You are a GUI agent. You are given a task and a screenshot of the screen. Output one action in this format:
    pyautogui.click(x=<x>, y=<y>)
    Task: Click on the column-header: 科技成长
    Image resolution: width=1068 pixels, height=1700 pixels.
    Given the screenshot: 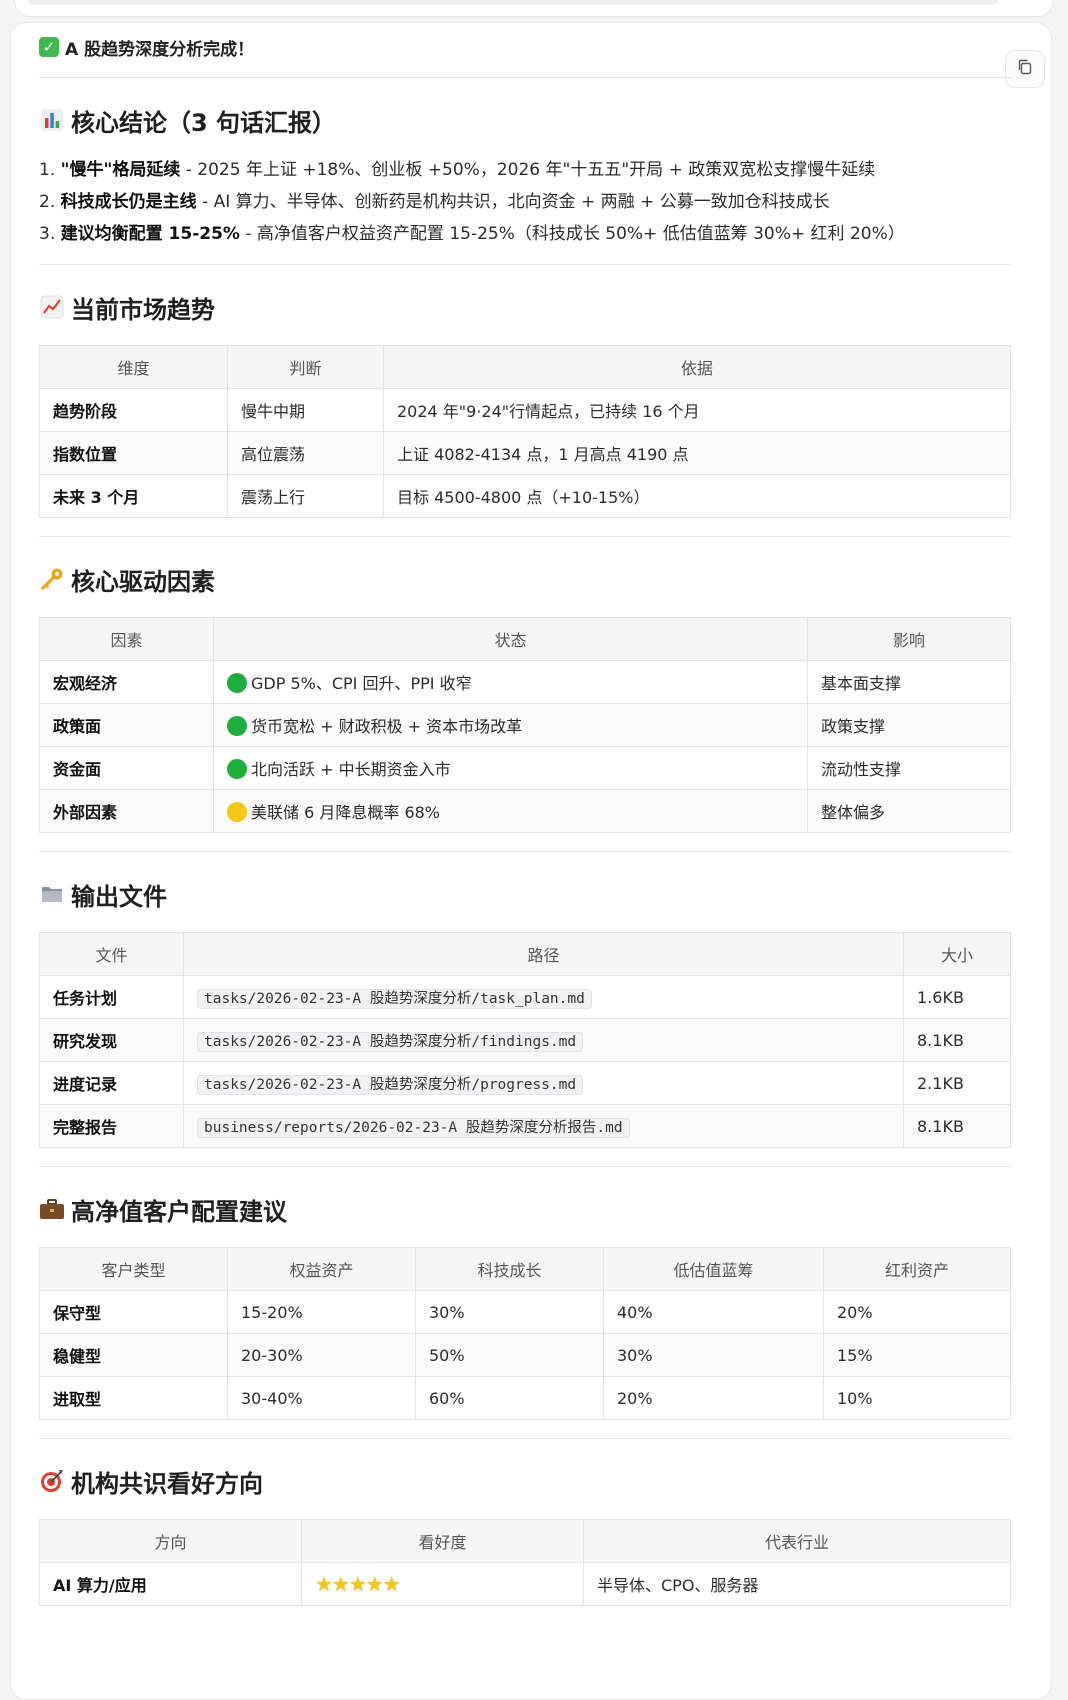 What is the action you would take?
    pyautogui.click(x=509, y=1269)
    